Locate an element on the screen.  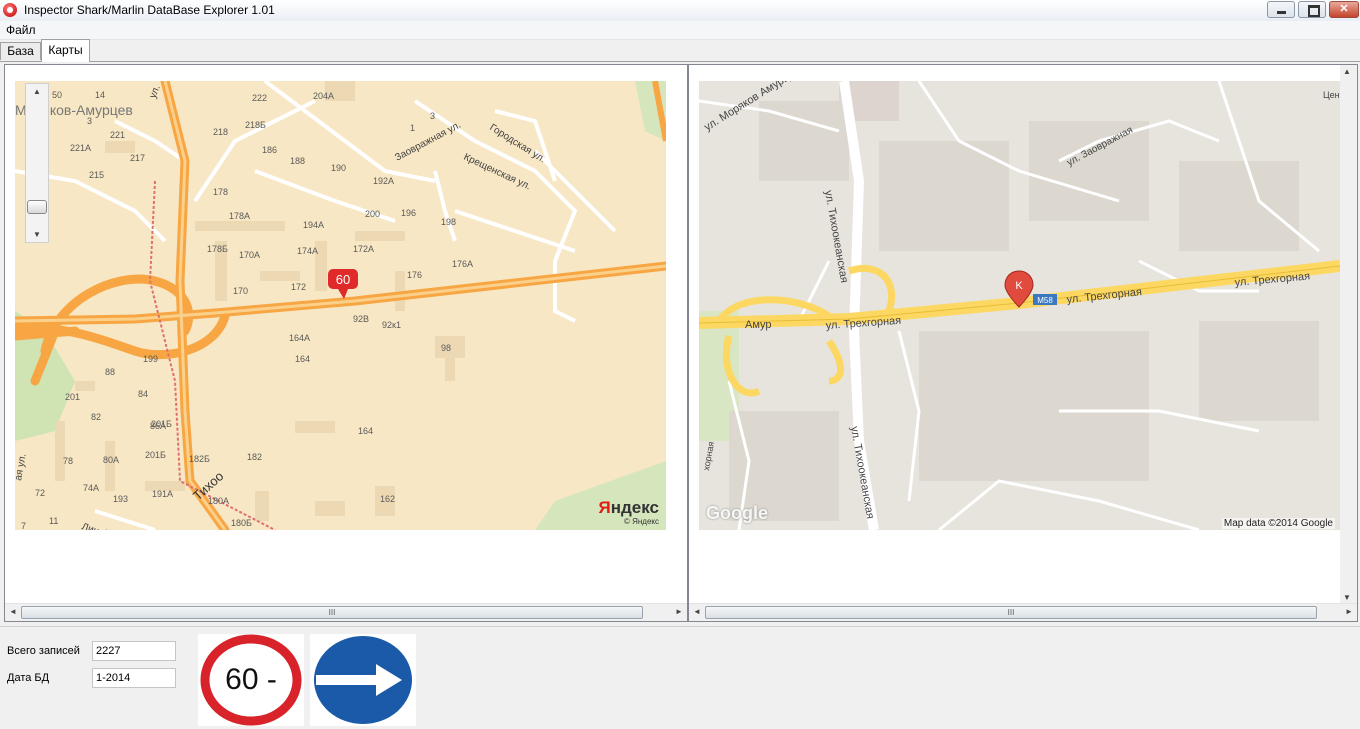
svg-text: Цен is located at coordinates (1331, 95).